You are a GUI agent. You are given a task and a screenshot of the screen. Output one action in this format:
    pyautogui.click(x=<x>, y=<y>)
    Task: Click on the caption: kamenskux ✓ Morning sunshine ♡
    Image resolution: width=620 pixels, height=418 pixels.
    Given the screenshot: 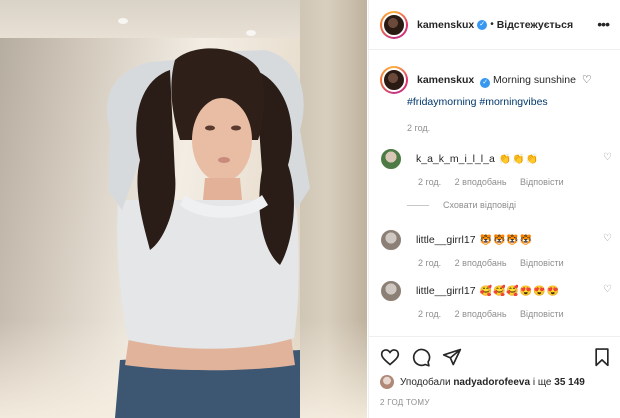 What is the action you would take?
    pyautogui.click(x=496, y=80)
    